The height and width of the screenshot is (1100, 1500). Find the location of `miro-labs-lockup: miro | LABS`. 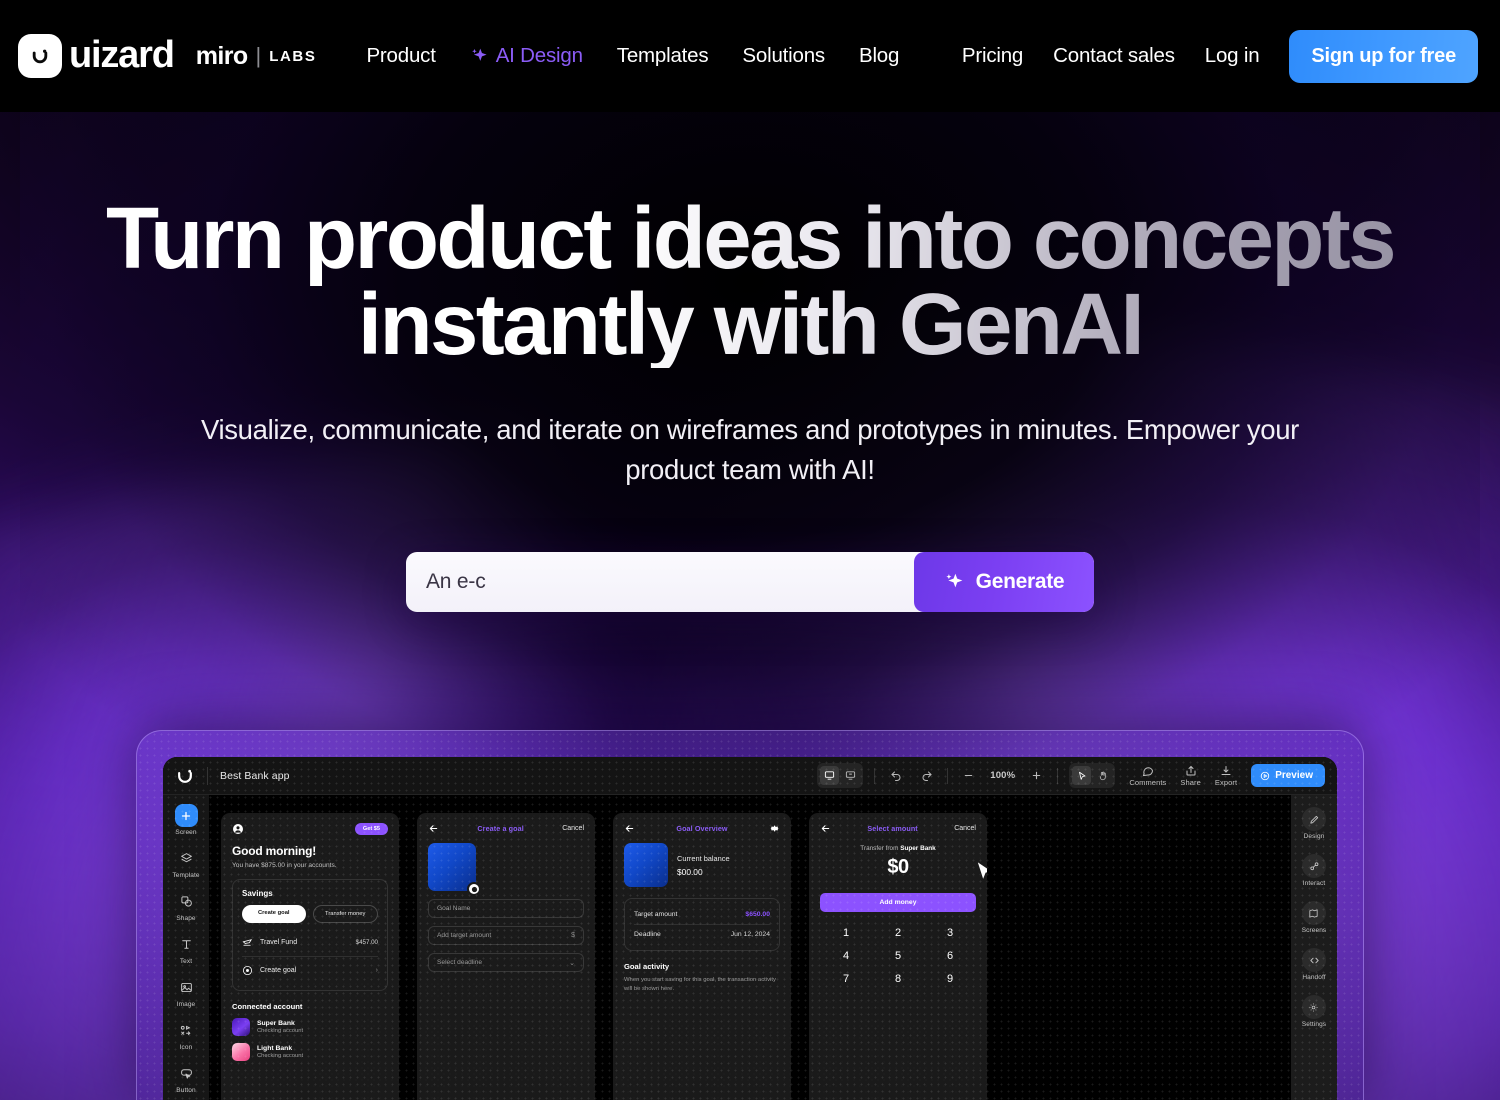

miro-labs-lockup: miro | LABS is located at coordinates (256, 56).